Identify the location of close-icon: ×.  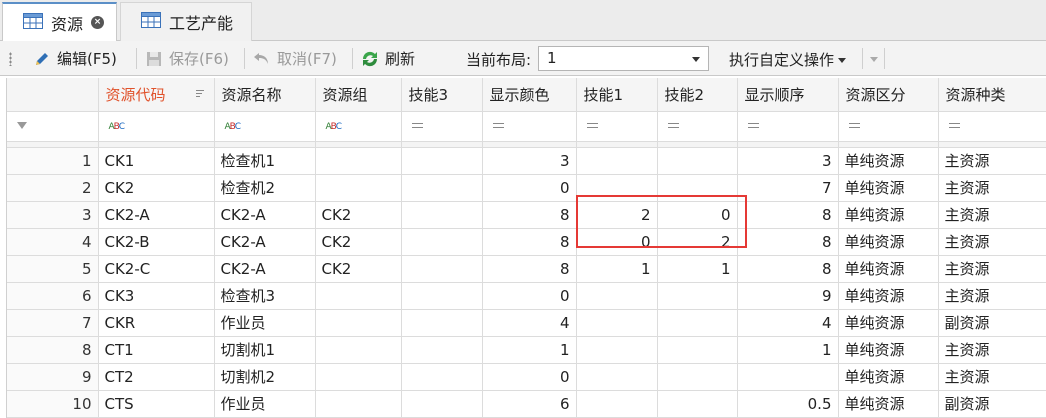
(97, 22).